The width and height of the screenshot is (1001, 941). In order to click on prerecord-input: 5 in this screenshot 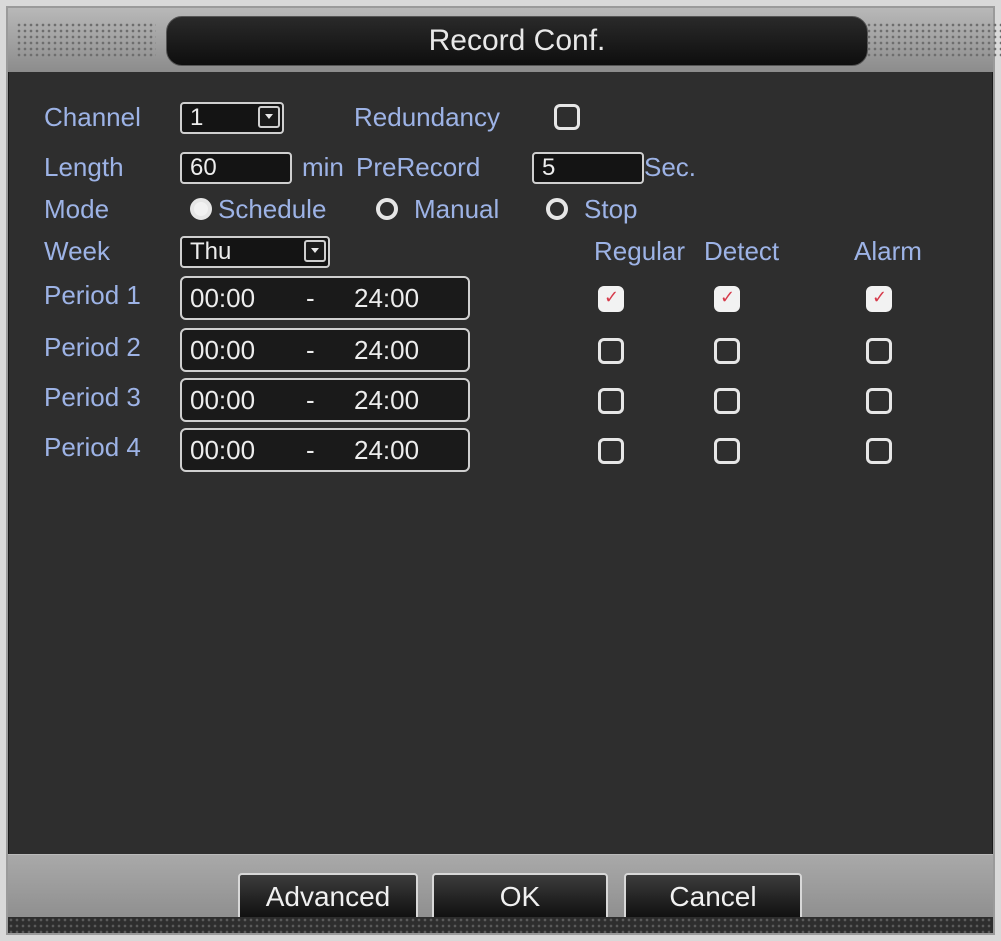, I will do `click(588, 168)`.